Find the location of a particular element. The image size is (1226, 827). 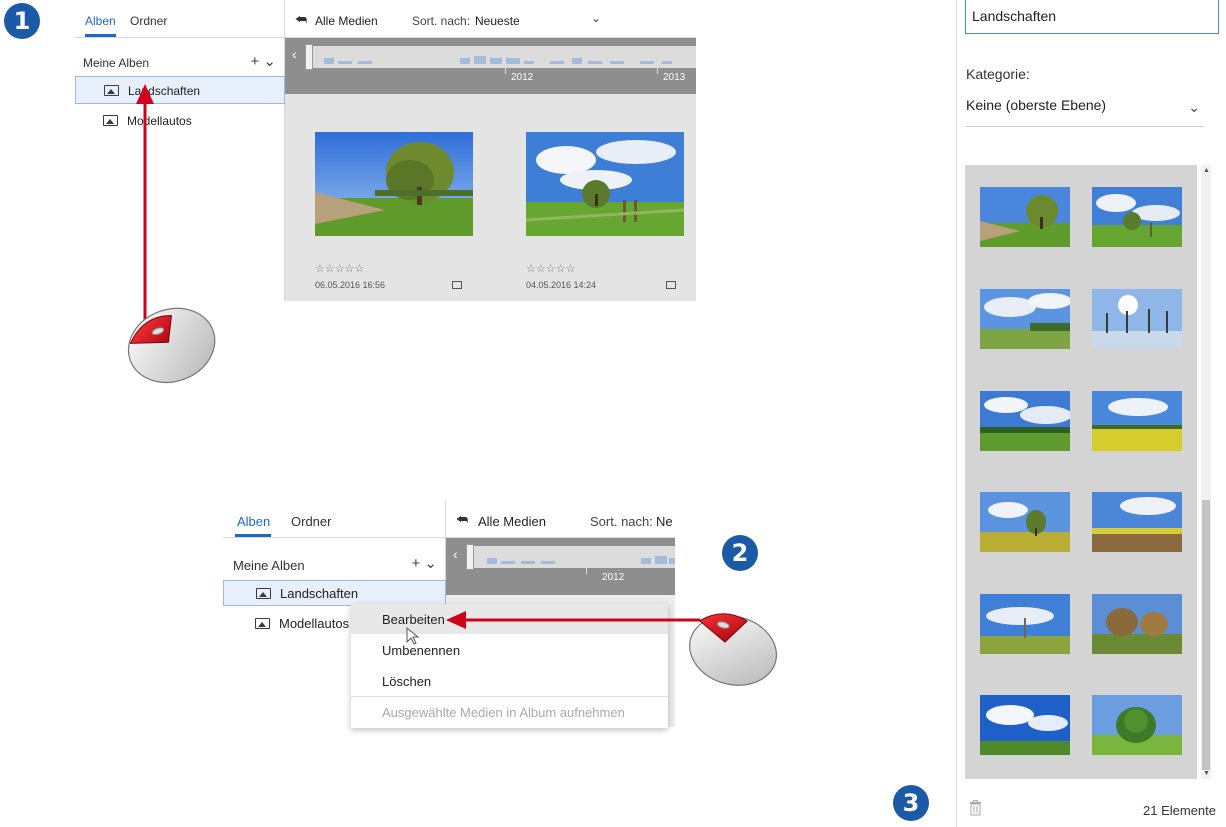

albums-sidebar: Meine Alben + ⌄ Landschaften Modellautos is located at coordinates (180, 169).